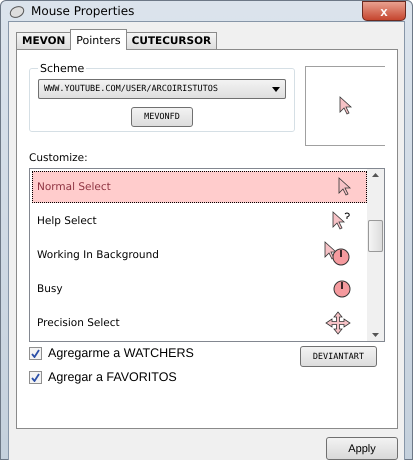 This screenshot has height=460, width=413. Describe the element at coordinates (375, 335) in the screenshot. I see `scroll-down-icon` at that location.